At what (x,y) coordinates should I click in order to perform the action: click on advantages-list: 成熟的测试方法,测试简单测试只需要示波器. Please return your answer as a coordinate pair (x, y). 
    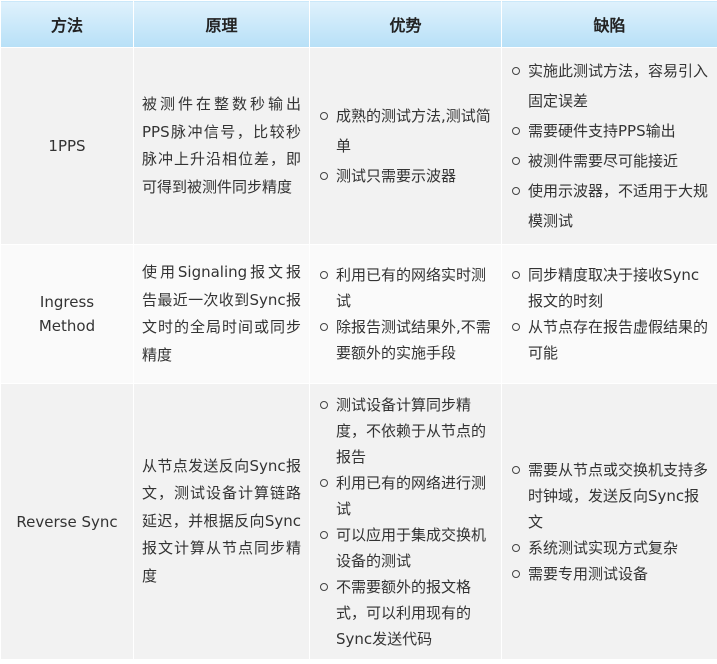
    Looking at the image, I should click on (405, 146).